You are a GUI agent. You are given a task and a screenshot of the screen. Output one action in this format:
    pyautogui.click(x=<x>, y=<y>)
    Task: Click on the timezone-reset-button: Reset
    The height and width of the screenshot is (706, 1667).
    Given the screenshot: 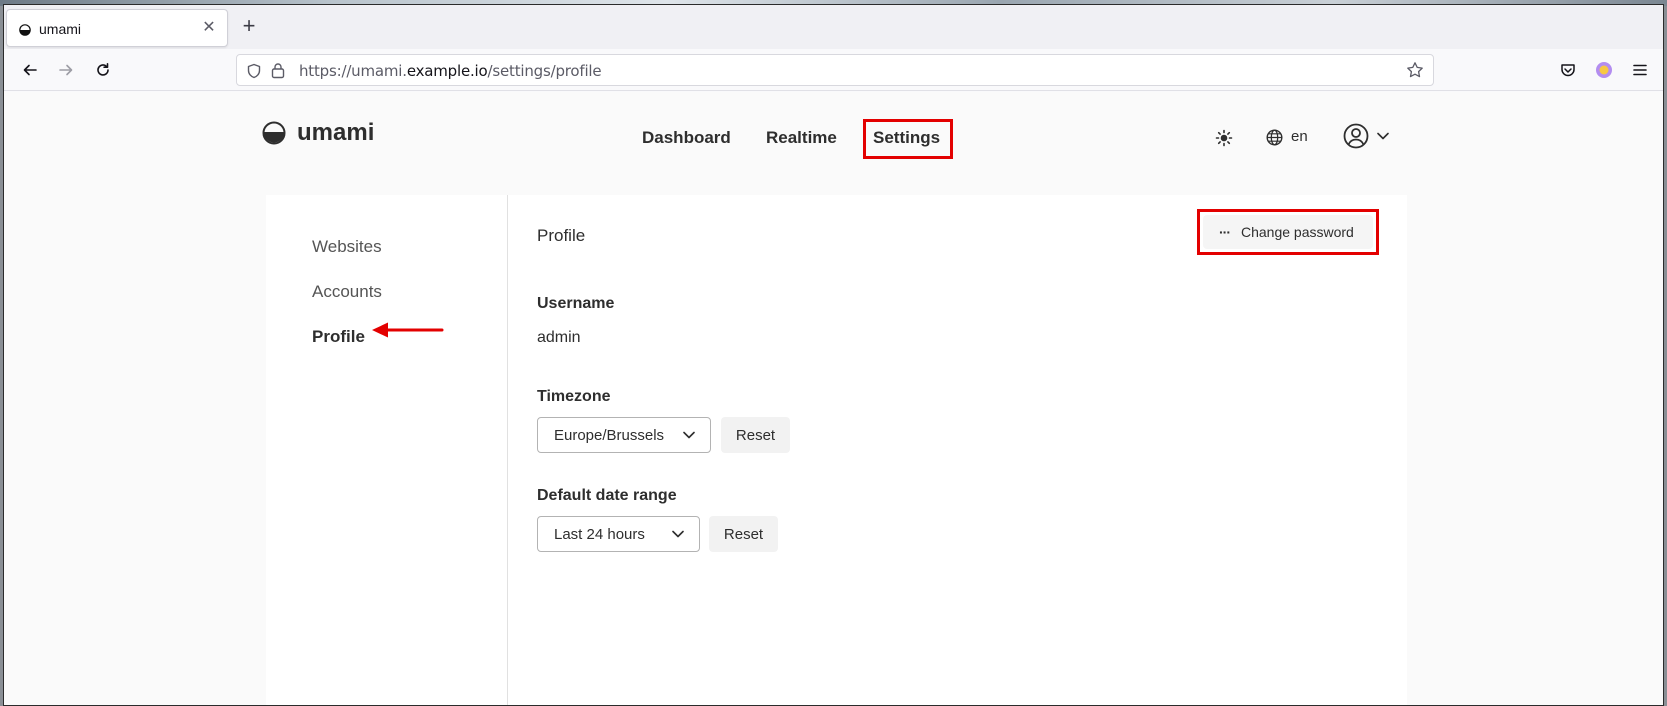 What is the action you would take?
    pyautogui.click(x=755, y=435)
    